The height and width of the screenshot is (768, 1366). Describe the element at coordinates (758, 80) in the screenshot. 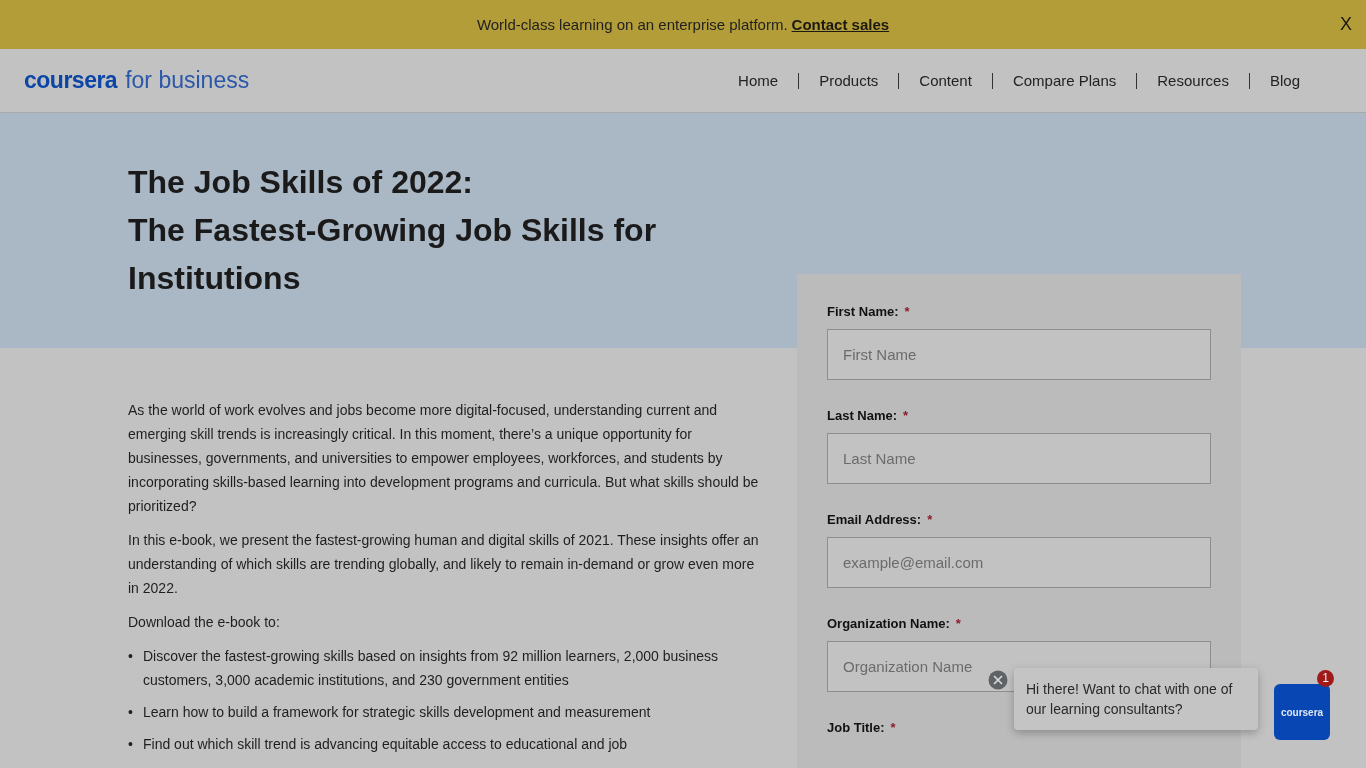

I see `nav-link: Home` at that location.